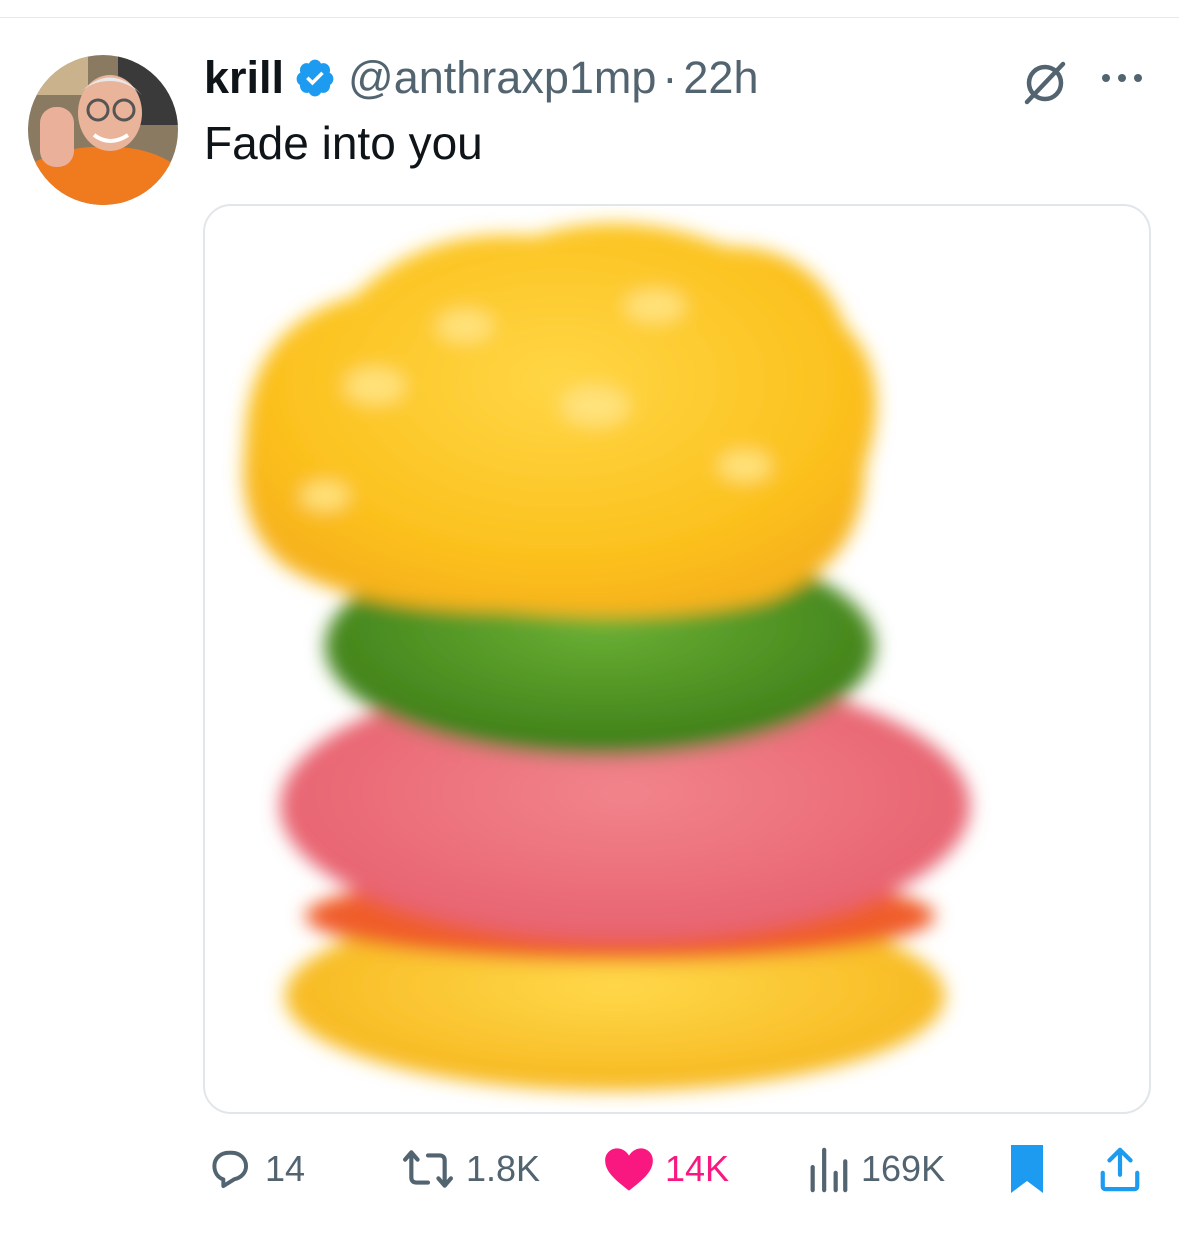 The height and width of the screenshot is (1233, 1179). Describe the element at coordinates (343, 143) in the screenshot. I see `post-text: Fade into you` at that location.